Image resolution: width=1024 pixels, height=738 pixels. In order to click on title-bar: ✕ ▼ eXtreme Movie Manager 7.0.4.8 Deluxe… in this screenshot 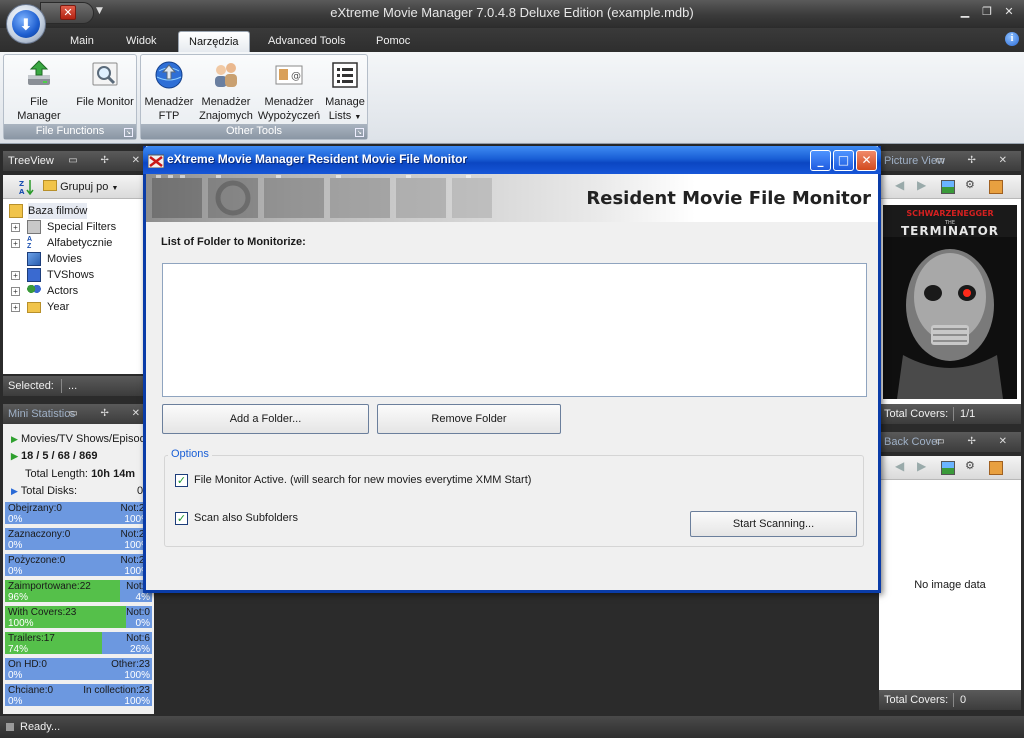, I will do `click(512, 14)`.